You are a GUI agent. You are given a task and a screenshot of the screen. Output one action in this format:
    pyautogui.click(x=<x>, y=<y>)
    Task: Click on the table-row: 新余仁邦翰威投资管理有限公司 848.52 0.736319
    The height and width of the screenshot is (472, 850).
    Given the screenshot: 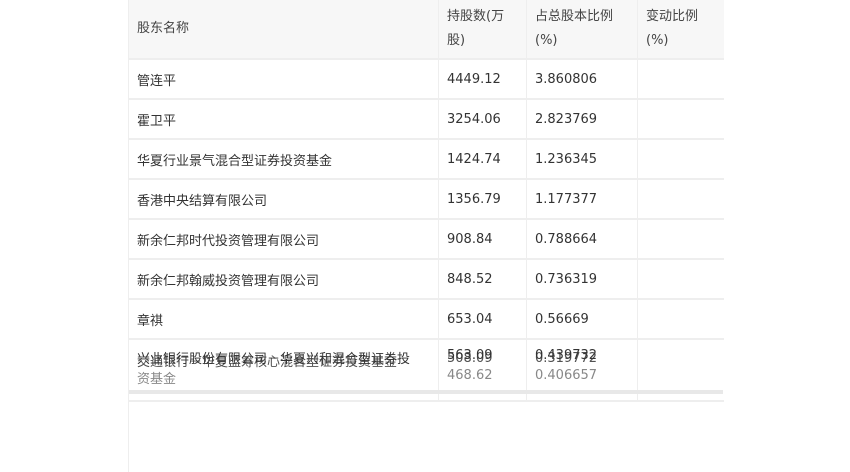 What is the action you would take?
    pyautogui.click(x=426, y=279)
    